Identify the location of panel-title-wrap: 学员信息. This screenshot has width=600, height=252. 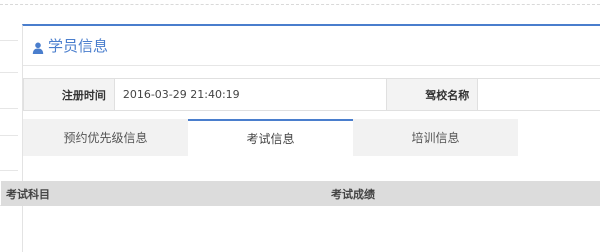
(70, 46).